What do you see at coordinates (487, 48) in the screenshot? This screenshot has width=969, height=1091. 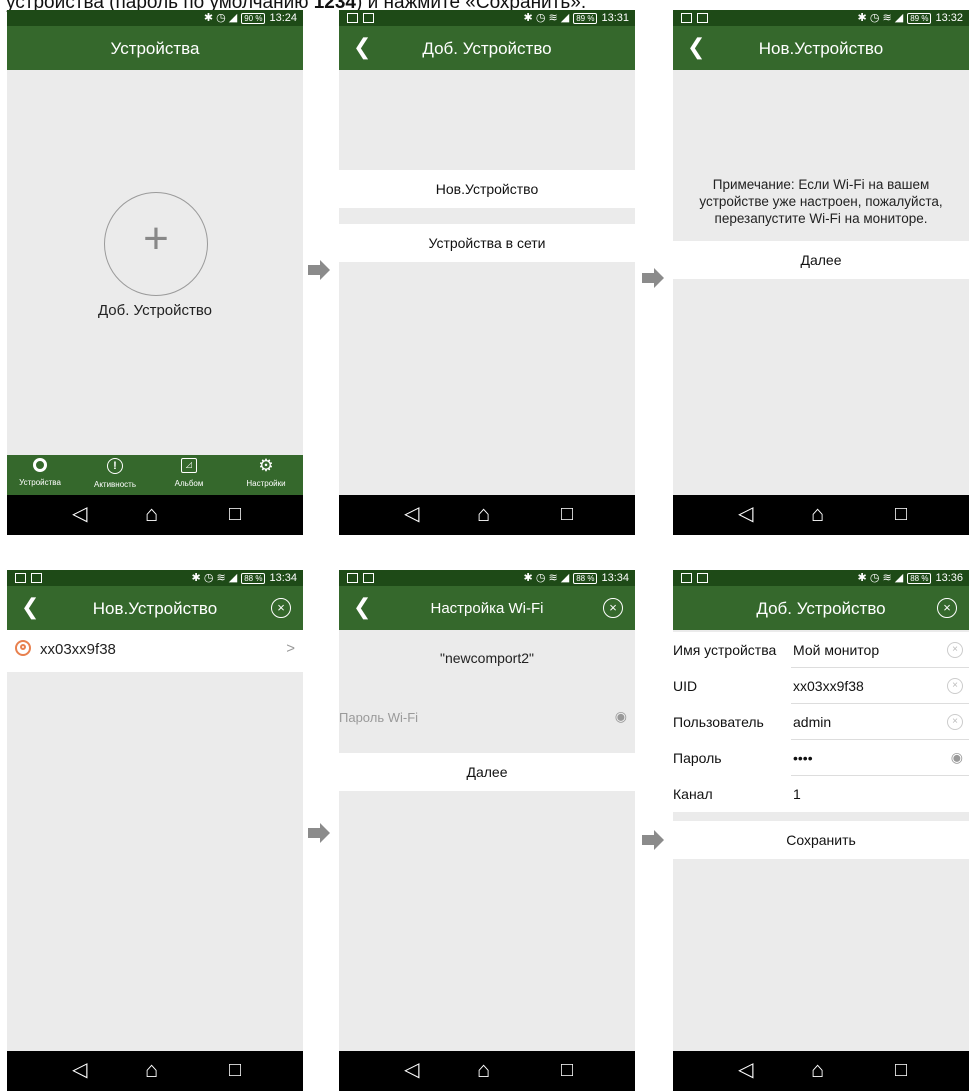 I see `app-header: ❮ Доб. Устройство` at bounding box center [487, 48].